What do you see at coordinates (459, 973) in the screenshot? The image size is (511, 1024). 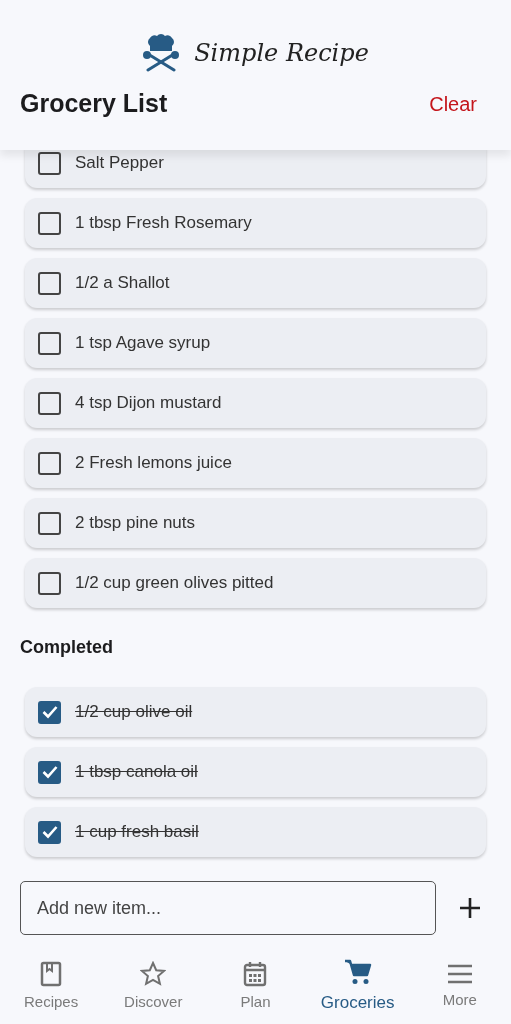 I see `menu-icon` at bounding box center [459, 973].